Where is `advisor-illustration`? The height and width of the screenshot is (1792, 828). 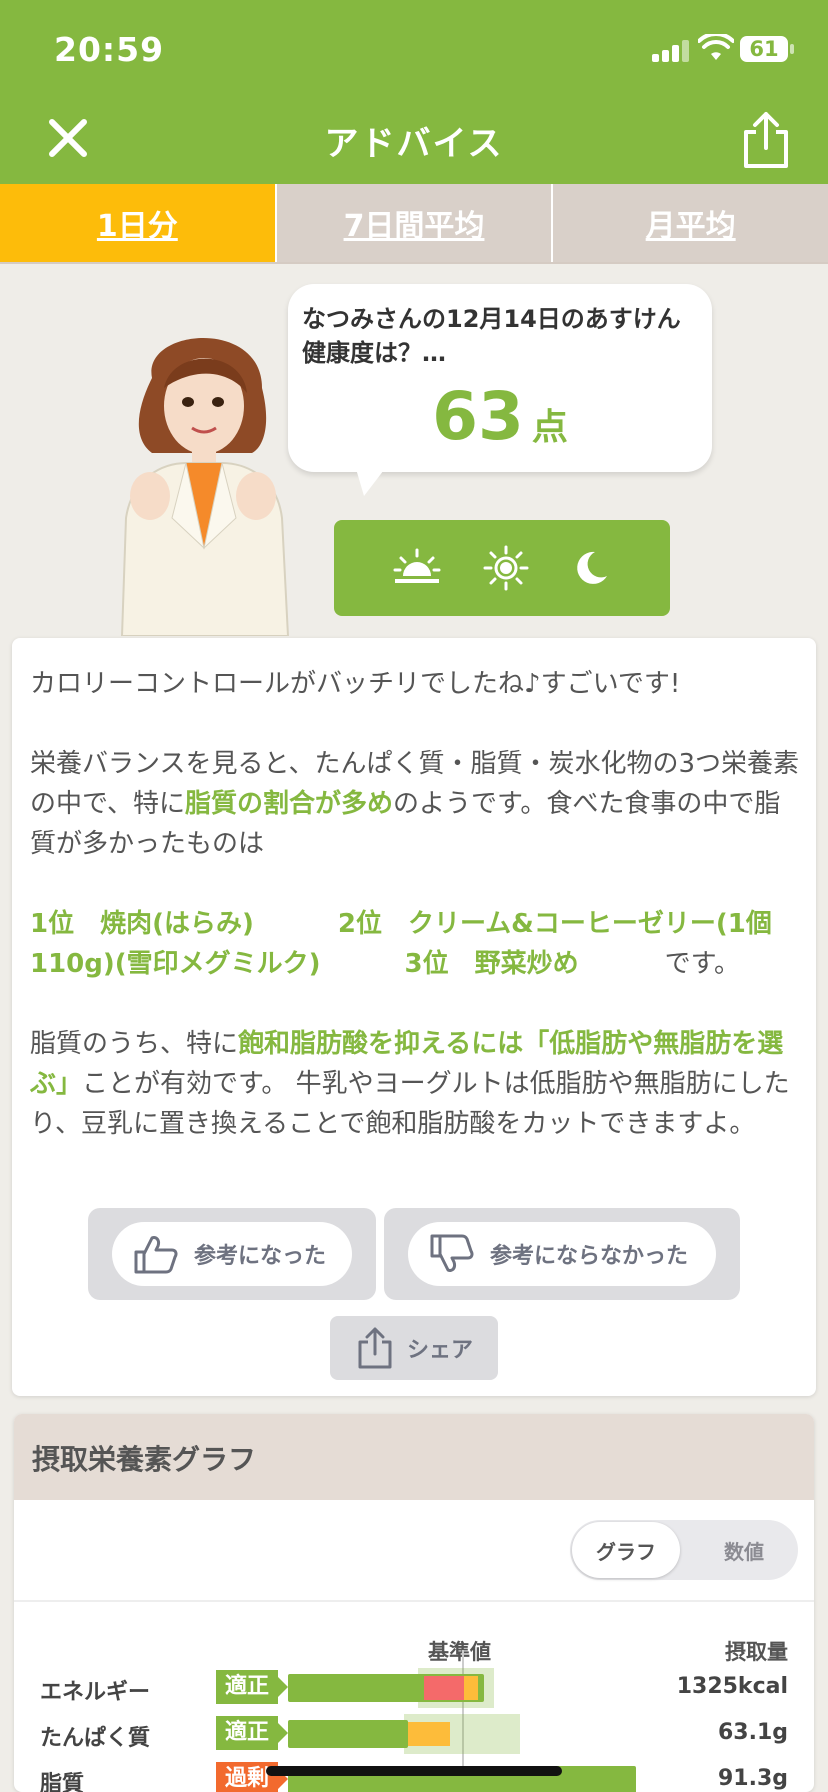
advisor-illustration is located at coordinates (205, 487).